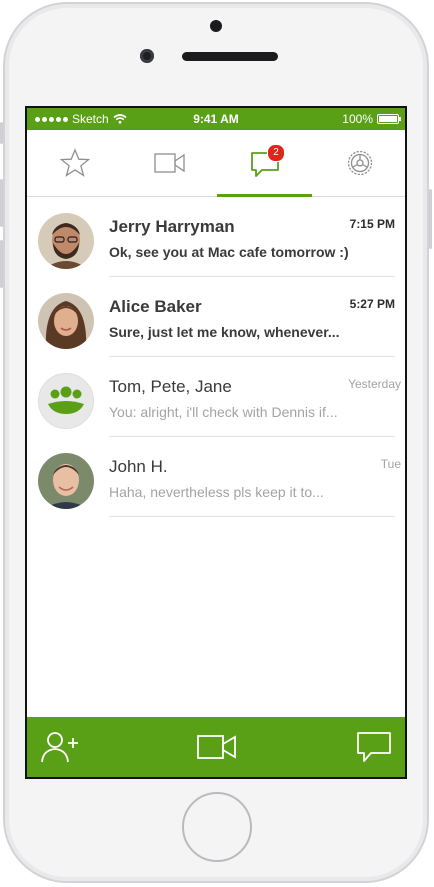 The height and width of the screenshot is (887, 434). I want to click on star-icon, so click(74, 162).